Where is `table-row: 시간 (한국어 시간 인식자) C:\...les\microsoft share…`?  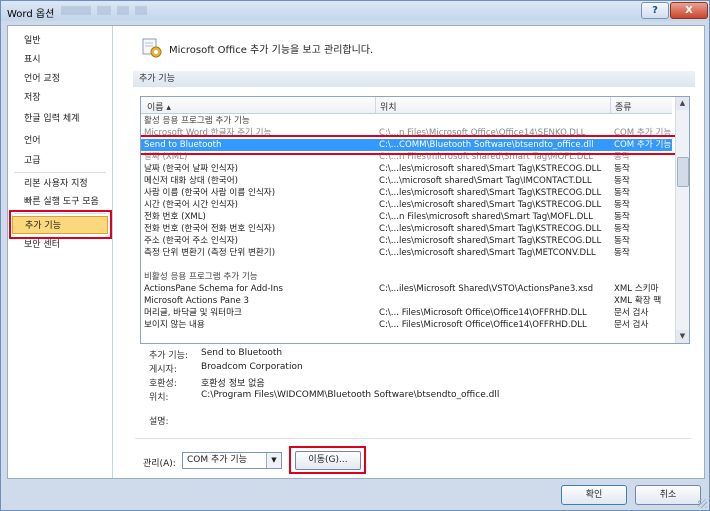 table-row: 시간 (한국어 시간 인식자) C:\...les\microsoft share… is located at coordinates (406, 205).